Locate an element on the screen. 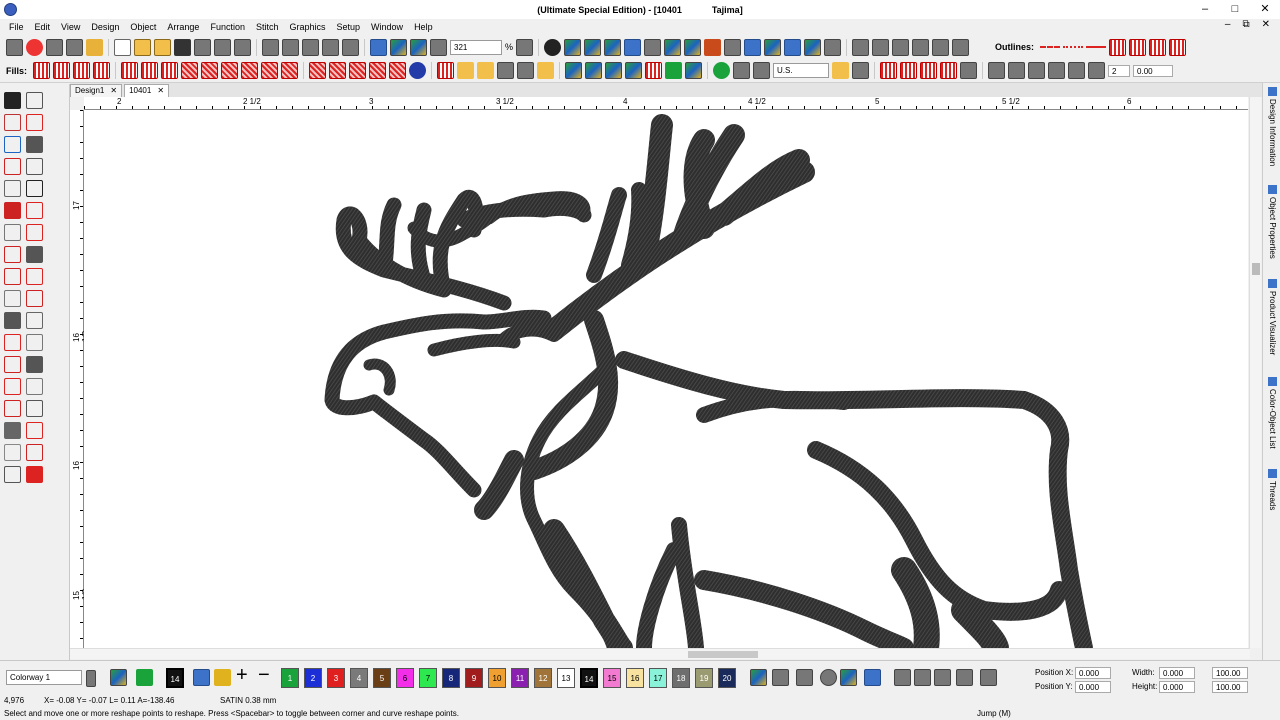 The image size is (1280, 720). menu-design: Design is located at coordinates (105, 27).